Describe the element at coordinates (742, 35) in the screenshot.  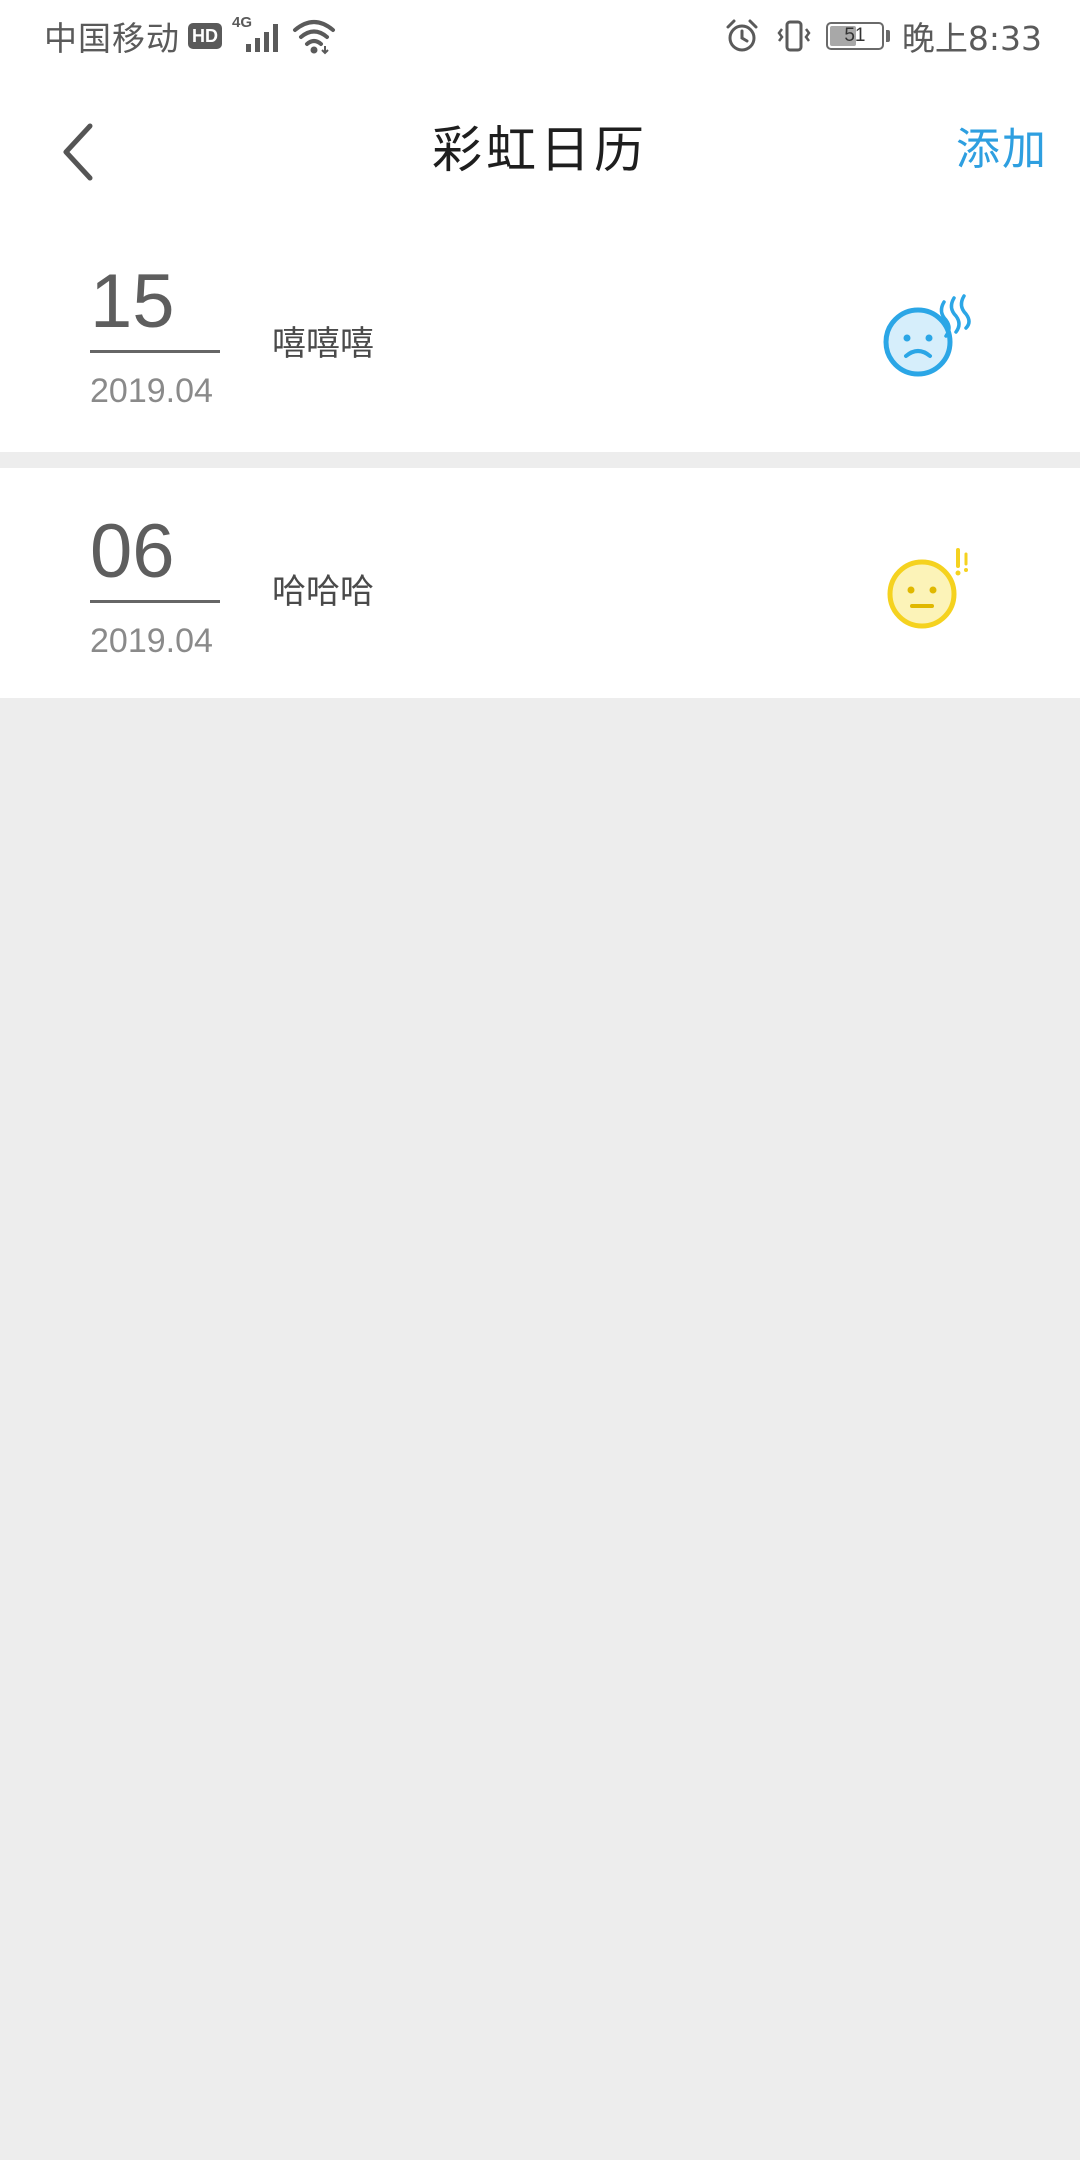
I see `alarm-icon` at that location.